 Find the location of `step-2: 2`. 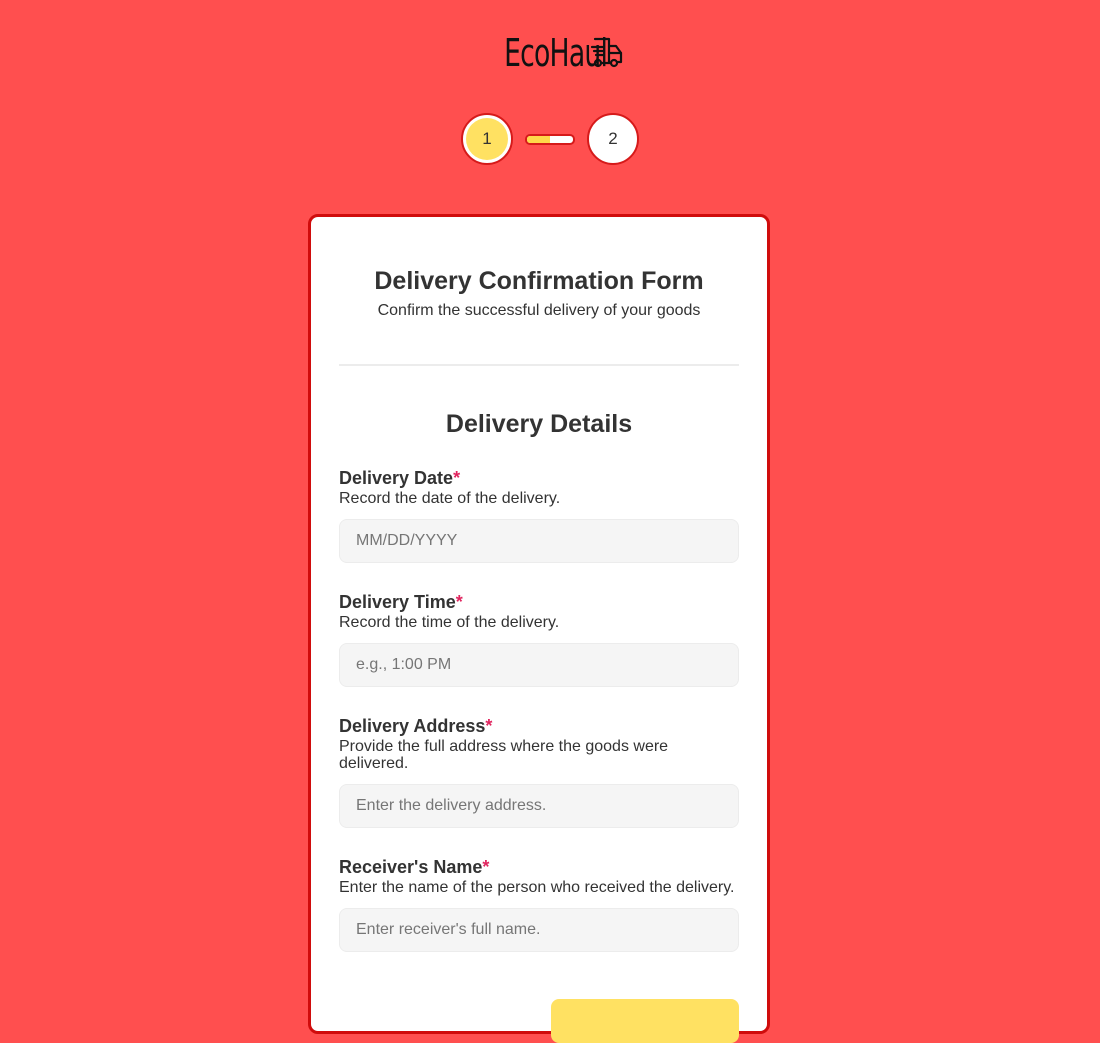

step-2: 2 is located at coordinates (613, 139).